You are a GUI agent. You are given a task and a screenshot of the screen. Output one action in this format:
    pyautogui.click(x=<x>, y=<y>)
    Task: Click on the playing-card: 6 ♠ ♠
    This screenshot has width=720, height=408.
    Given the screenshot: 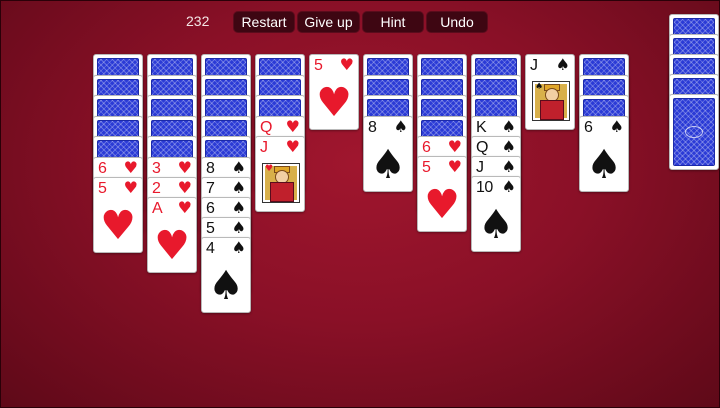 What is the action you would take?
    pyautogui.click(x=604, y=153)
    